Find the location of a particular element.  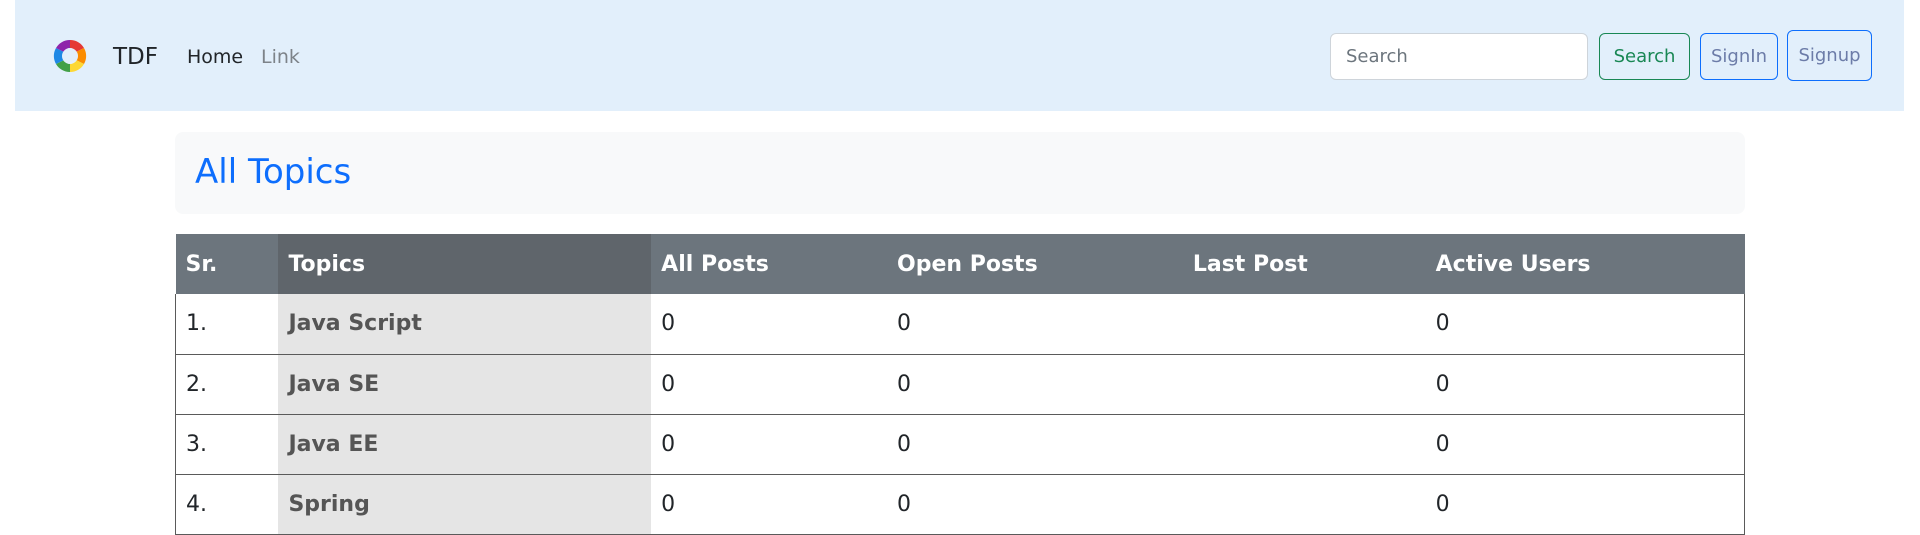

column-header-sr: Sr. is located at coordinates (227, 264).